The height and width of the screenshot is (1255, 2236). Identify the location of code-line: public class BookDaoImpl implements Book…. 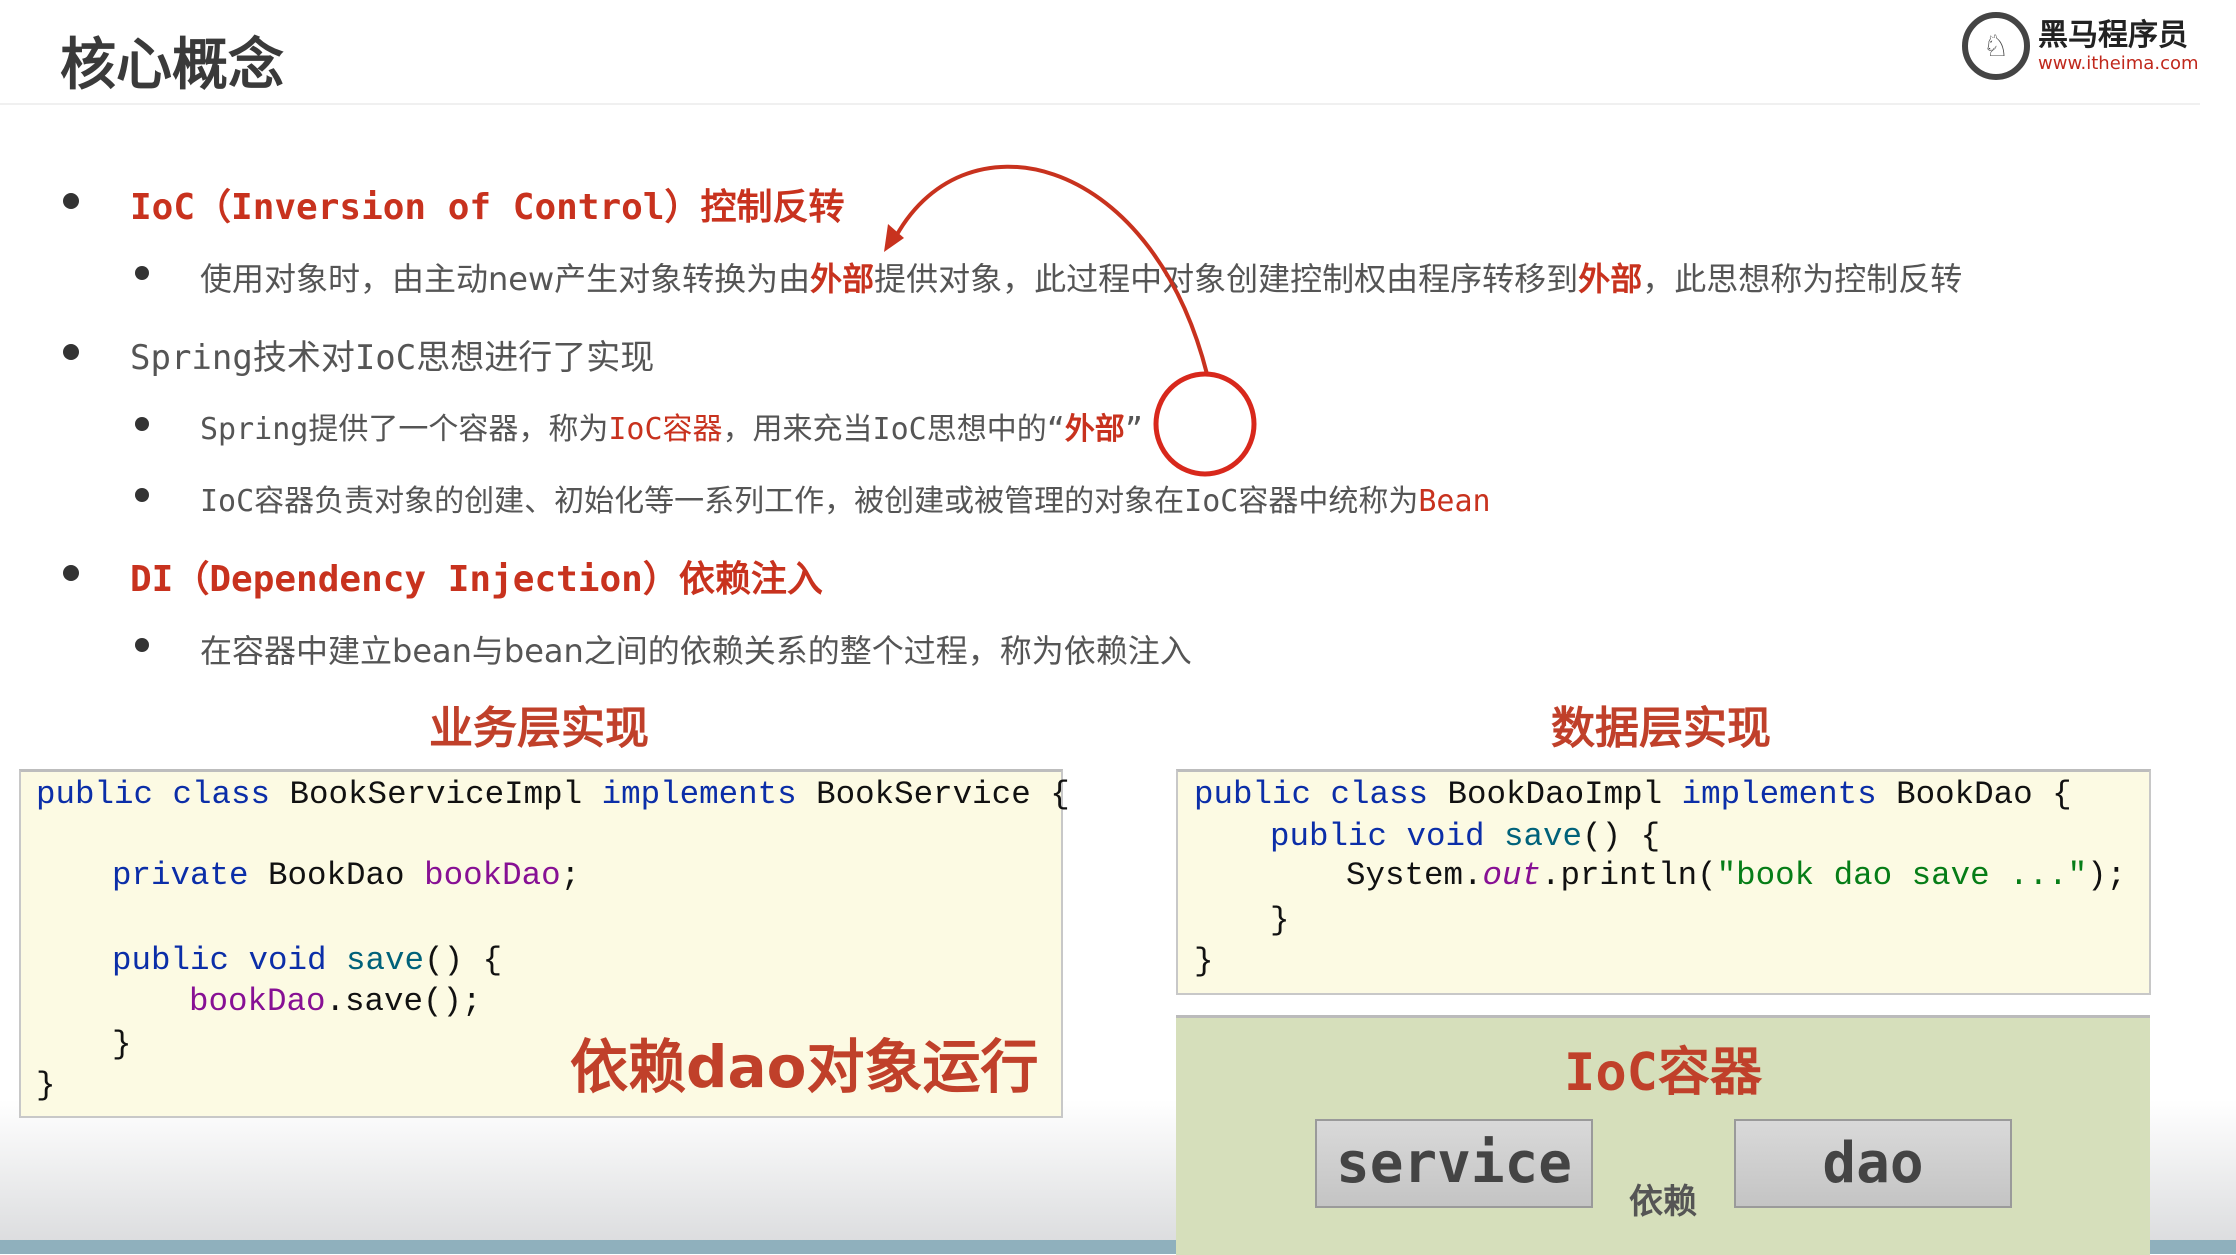
(1633, 794).